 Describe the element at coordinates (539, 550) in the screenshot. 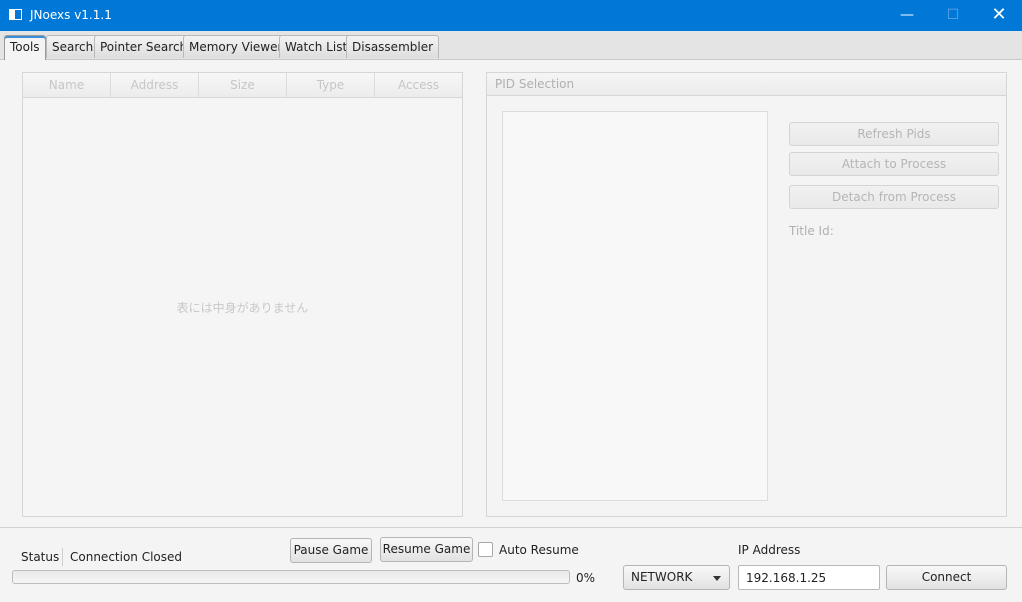

I see `auto-resume-label: Auto Resume` at that location.